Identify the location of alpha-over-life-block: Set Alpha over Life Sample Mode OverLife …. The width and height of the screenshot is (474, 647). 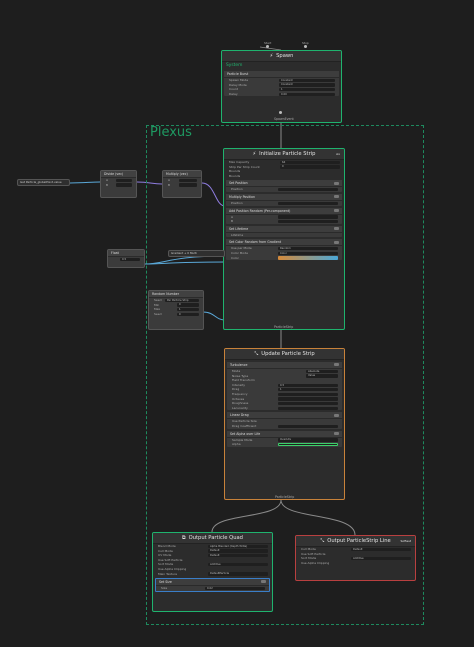
(284, 438).